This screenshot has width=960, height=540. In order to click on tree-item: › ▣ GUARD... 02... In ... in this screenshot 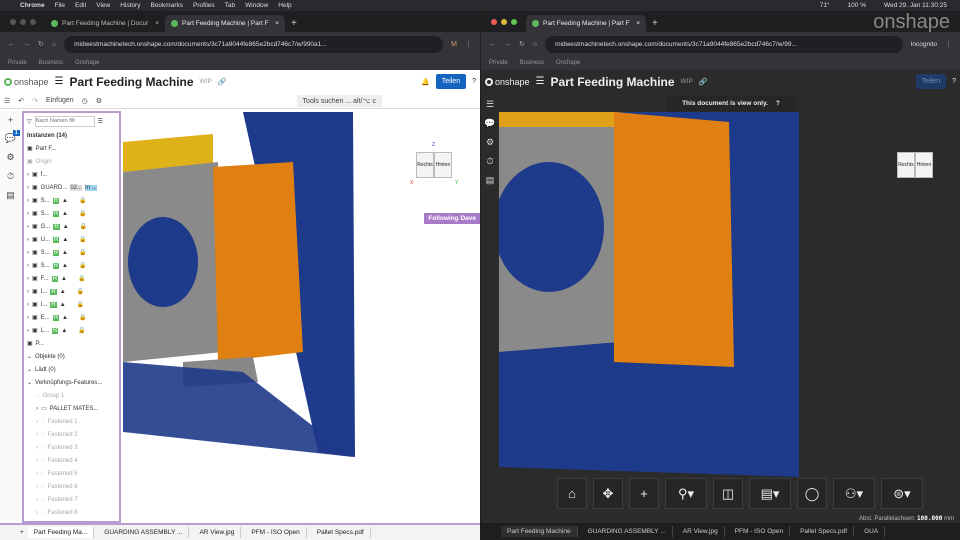, I will do `click(71, 187)`.